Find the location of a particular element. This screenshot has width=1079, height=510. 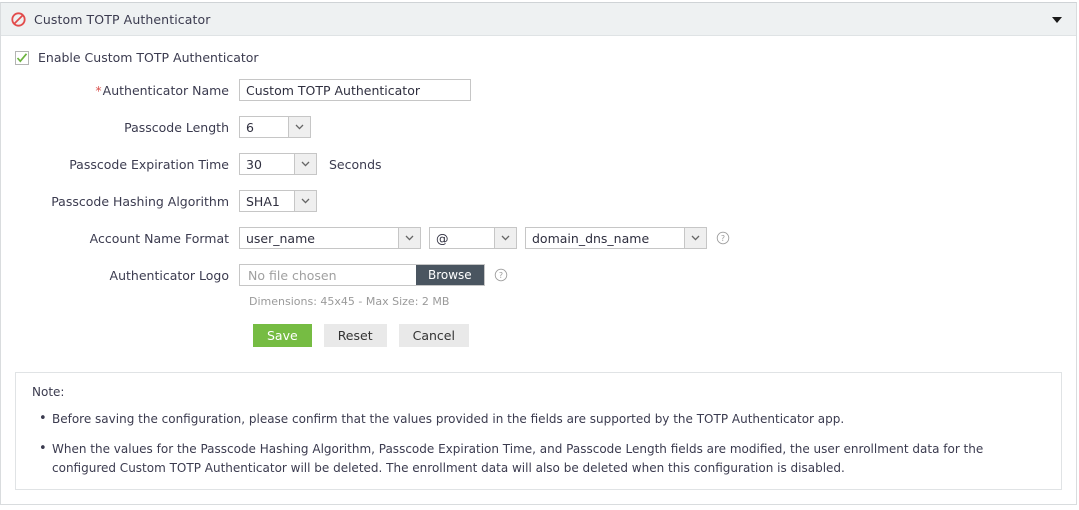

account-name-format-control: user_name @ domain_dns_name ? is located at coordinates (484, 238).